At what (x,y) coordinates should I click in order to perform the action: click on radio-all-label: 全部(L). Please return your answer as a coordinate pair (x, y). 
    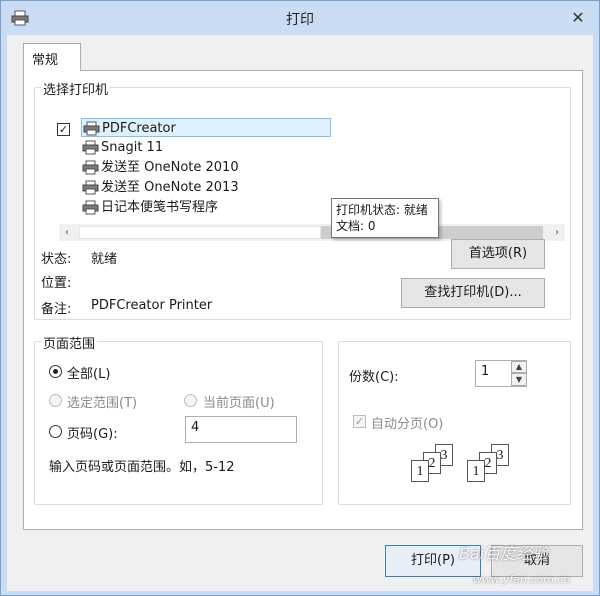
    Looking at the image, I should click on (88, 372).